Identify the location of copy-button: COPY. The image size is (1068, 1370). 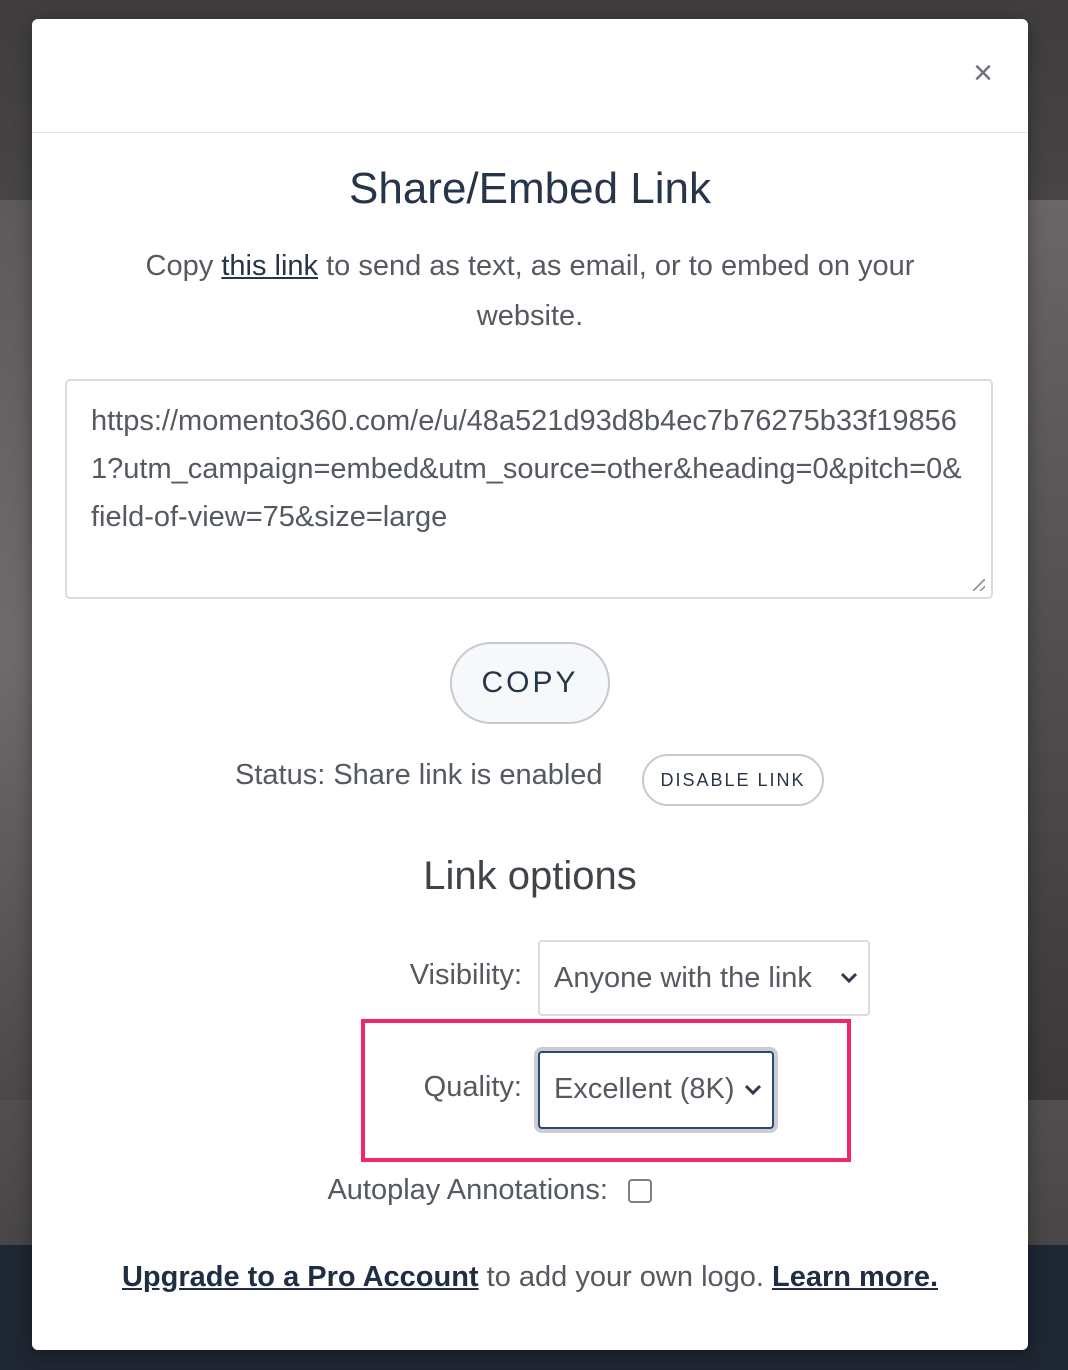
(530, 683).